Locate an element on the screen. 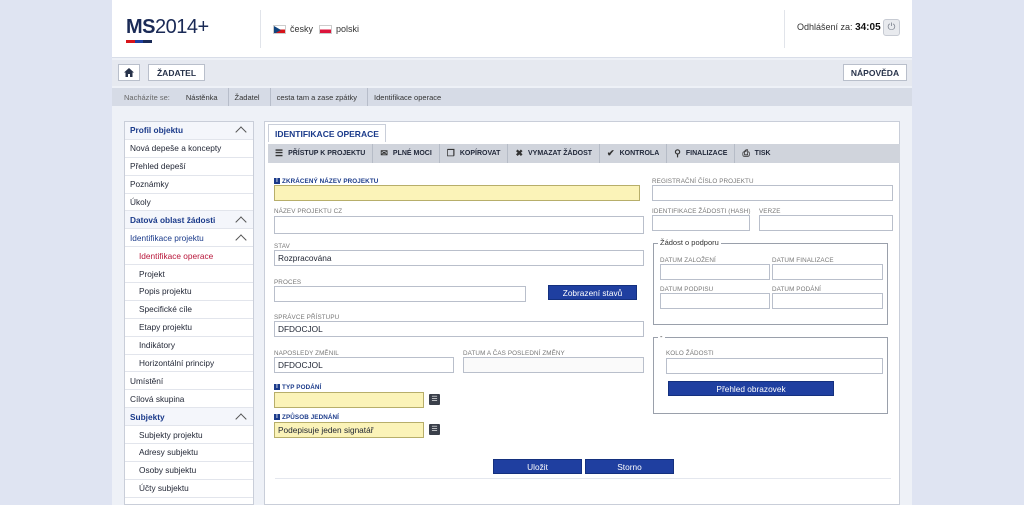 Image resolution: width=1024 pixels, height=505 pixels. help-button: NÁPOVĚDA is located at coordinates (875, 72).